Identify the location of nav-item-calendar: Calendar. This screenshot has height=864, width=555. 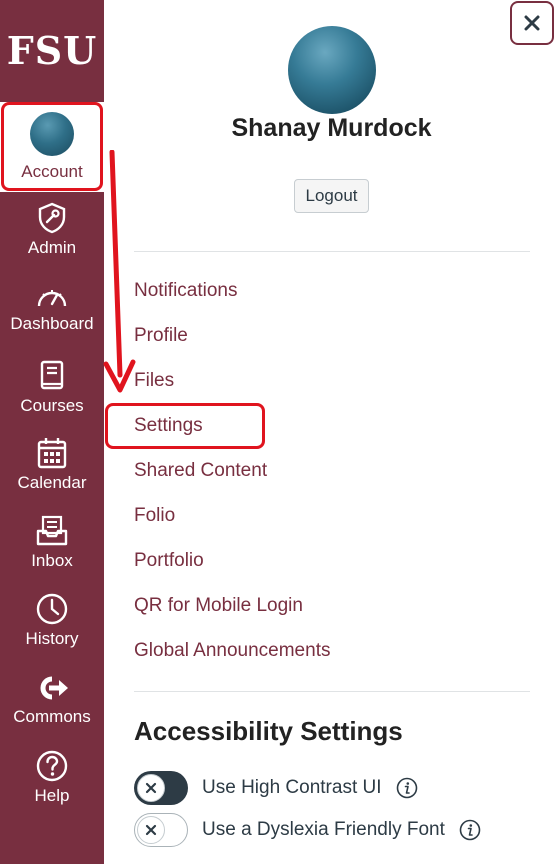
(52, 465).